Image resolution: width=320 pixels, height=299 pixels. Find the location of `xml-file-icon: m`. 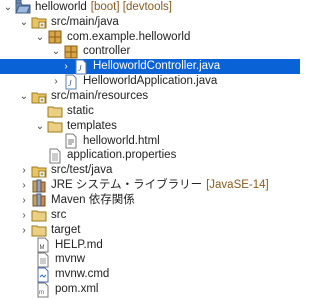

xml-file-icon: m is located at coordinates (43, 290).